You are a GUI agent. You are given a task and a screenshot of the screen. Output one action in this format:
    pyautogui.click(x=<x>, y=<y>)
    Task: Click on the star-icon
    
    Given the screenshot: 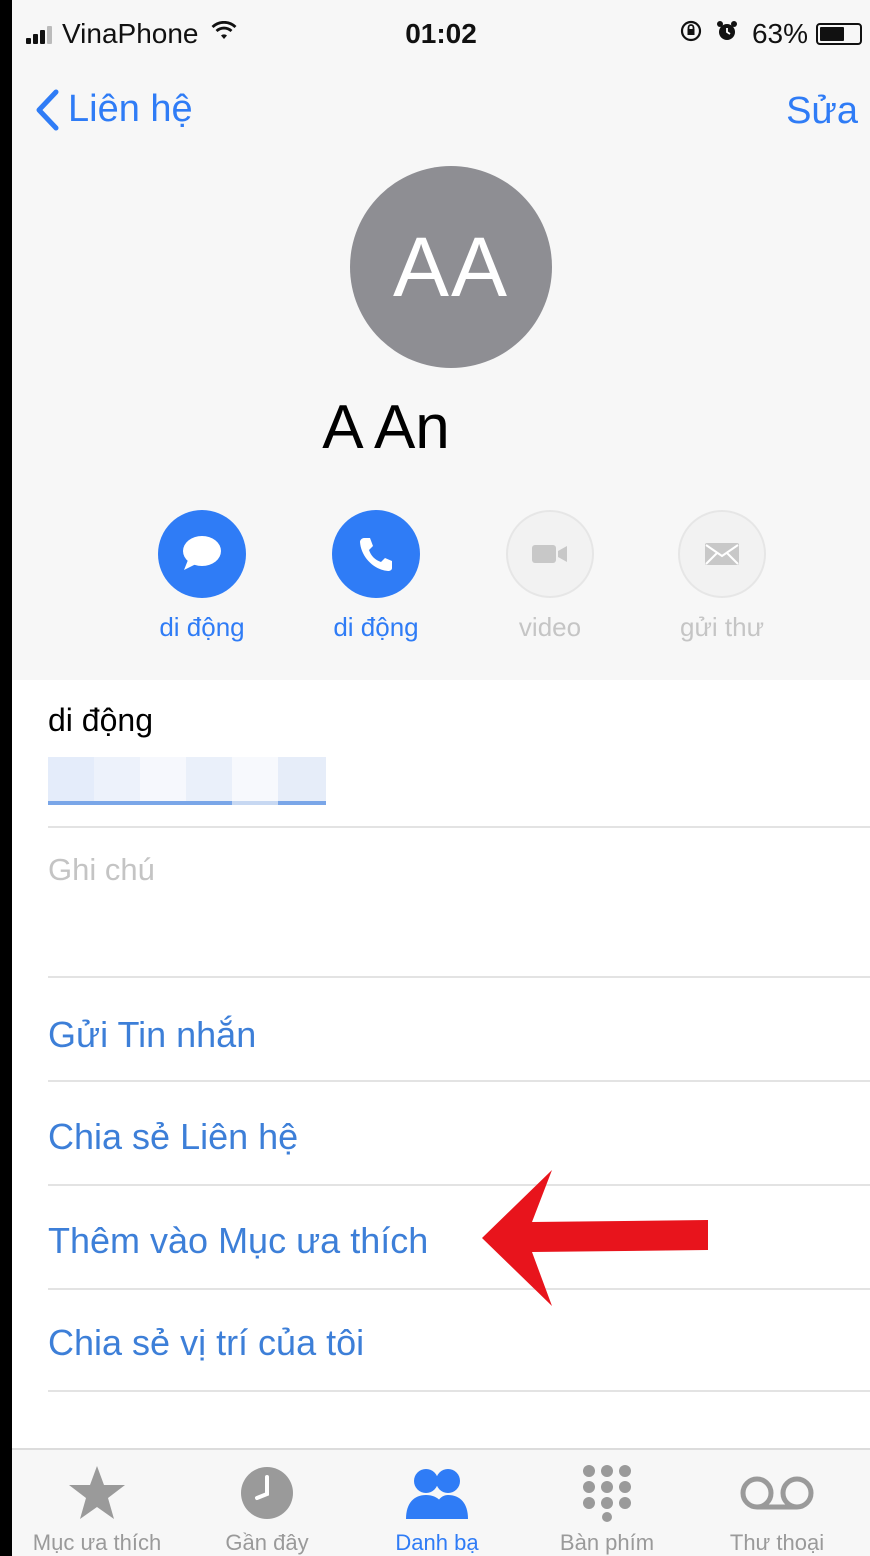 What is the action you would take?
    pyautogui.click(x=97, y=1493)
    